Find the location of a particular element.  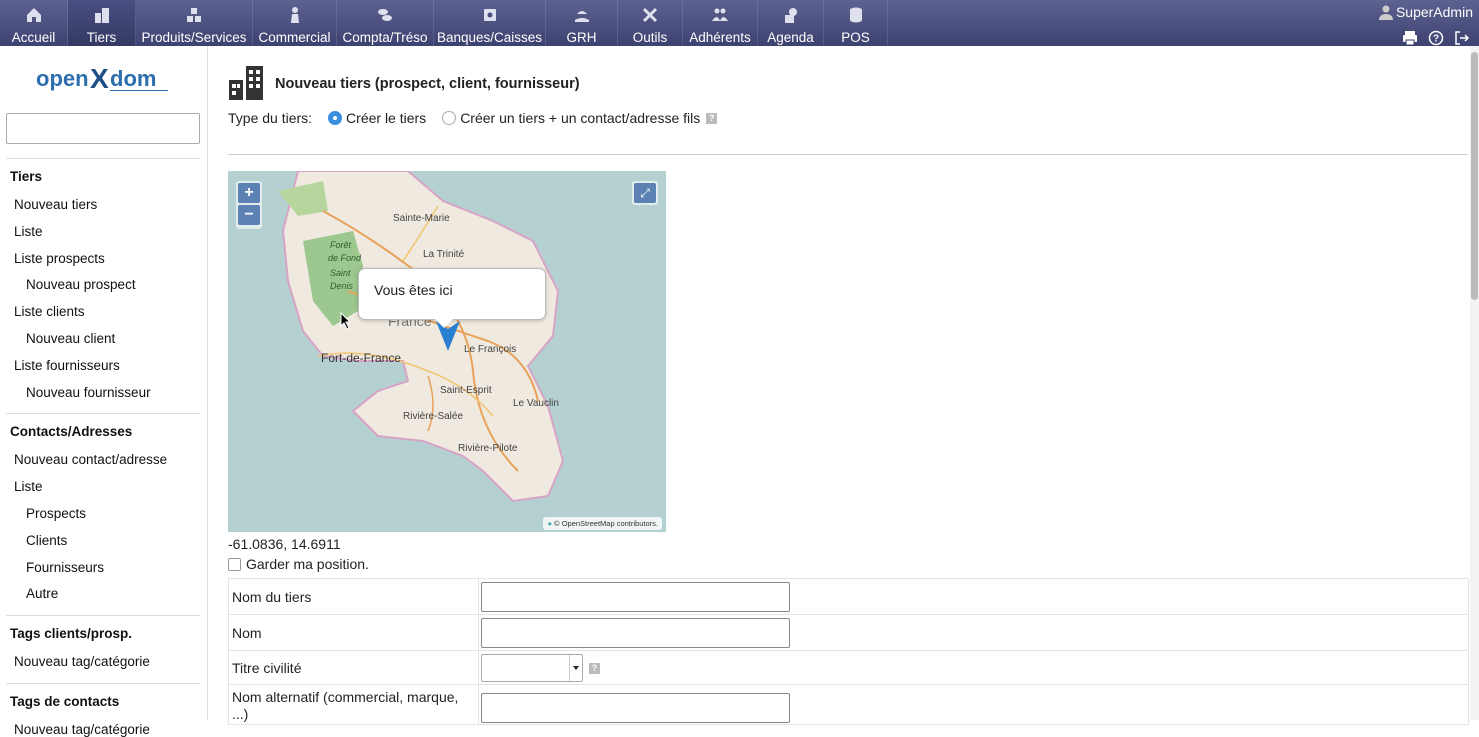

osm-icon: ● is located at coordinates (549, 523).